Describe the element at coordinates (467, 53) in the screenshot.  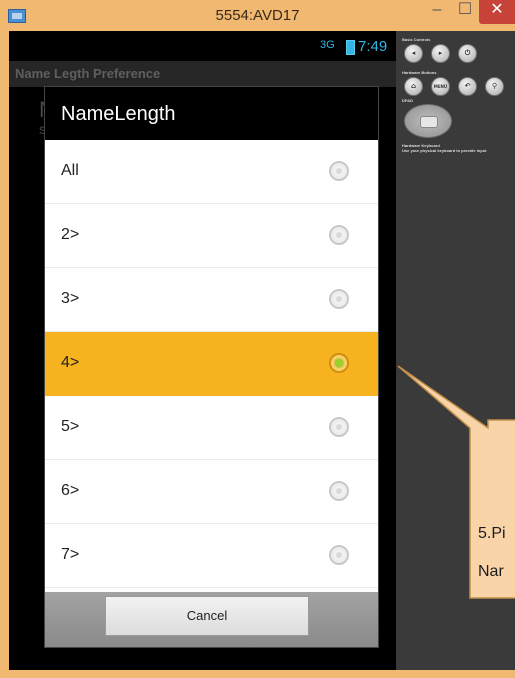
I see `power-icon: ⏻` at that location.